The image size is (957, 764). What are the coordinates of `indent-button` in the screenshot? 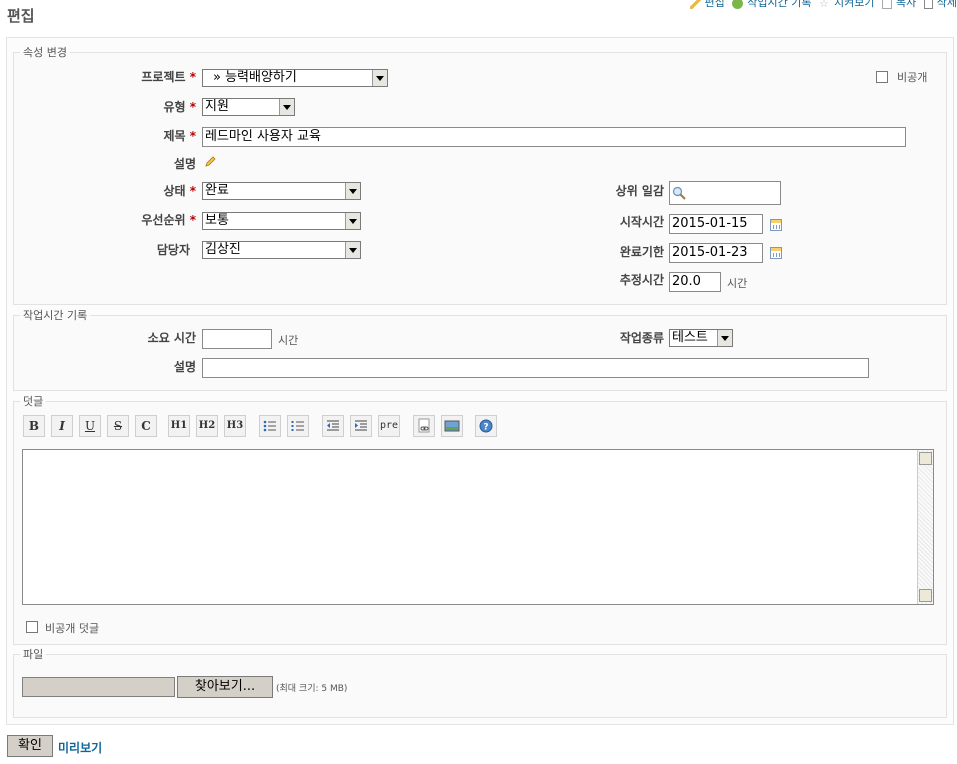 It's located at (361, 426).